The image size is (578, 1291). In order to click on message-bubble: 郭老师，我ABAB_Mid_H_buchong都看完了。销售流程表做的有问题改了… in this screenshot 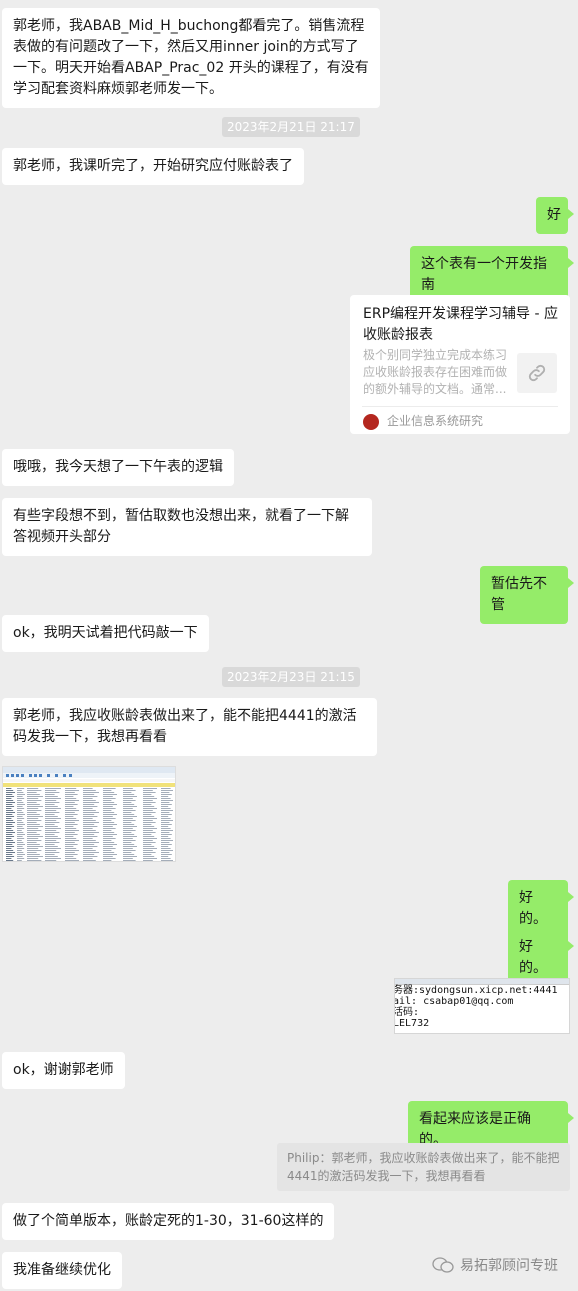, I will do `click(191, 58)`.